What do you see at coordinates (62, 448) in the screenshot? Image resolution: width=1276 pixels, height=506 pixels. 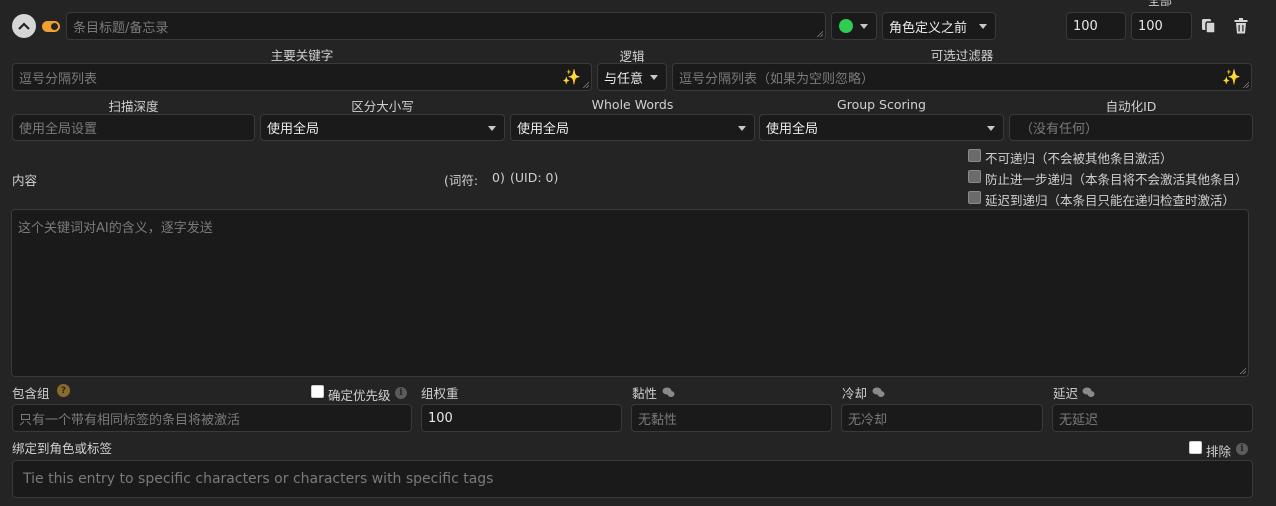 I see `bind-character-label: 绑定到角色或标签` at bounding box center [62, 448].